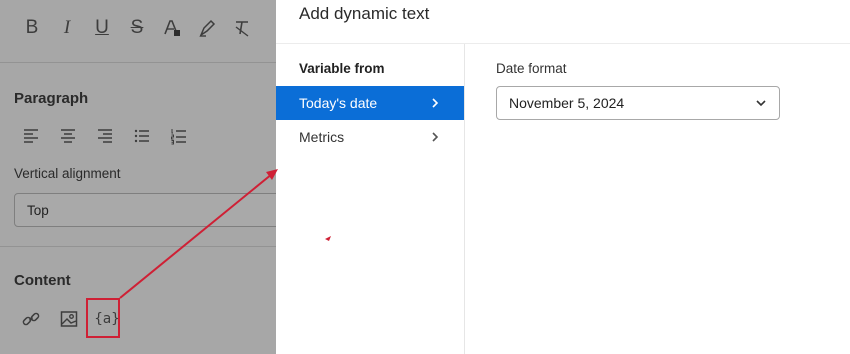 The width and height of the screenshot is (850, 354). I want to click on align-center-icon, so click(68, 136).